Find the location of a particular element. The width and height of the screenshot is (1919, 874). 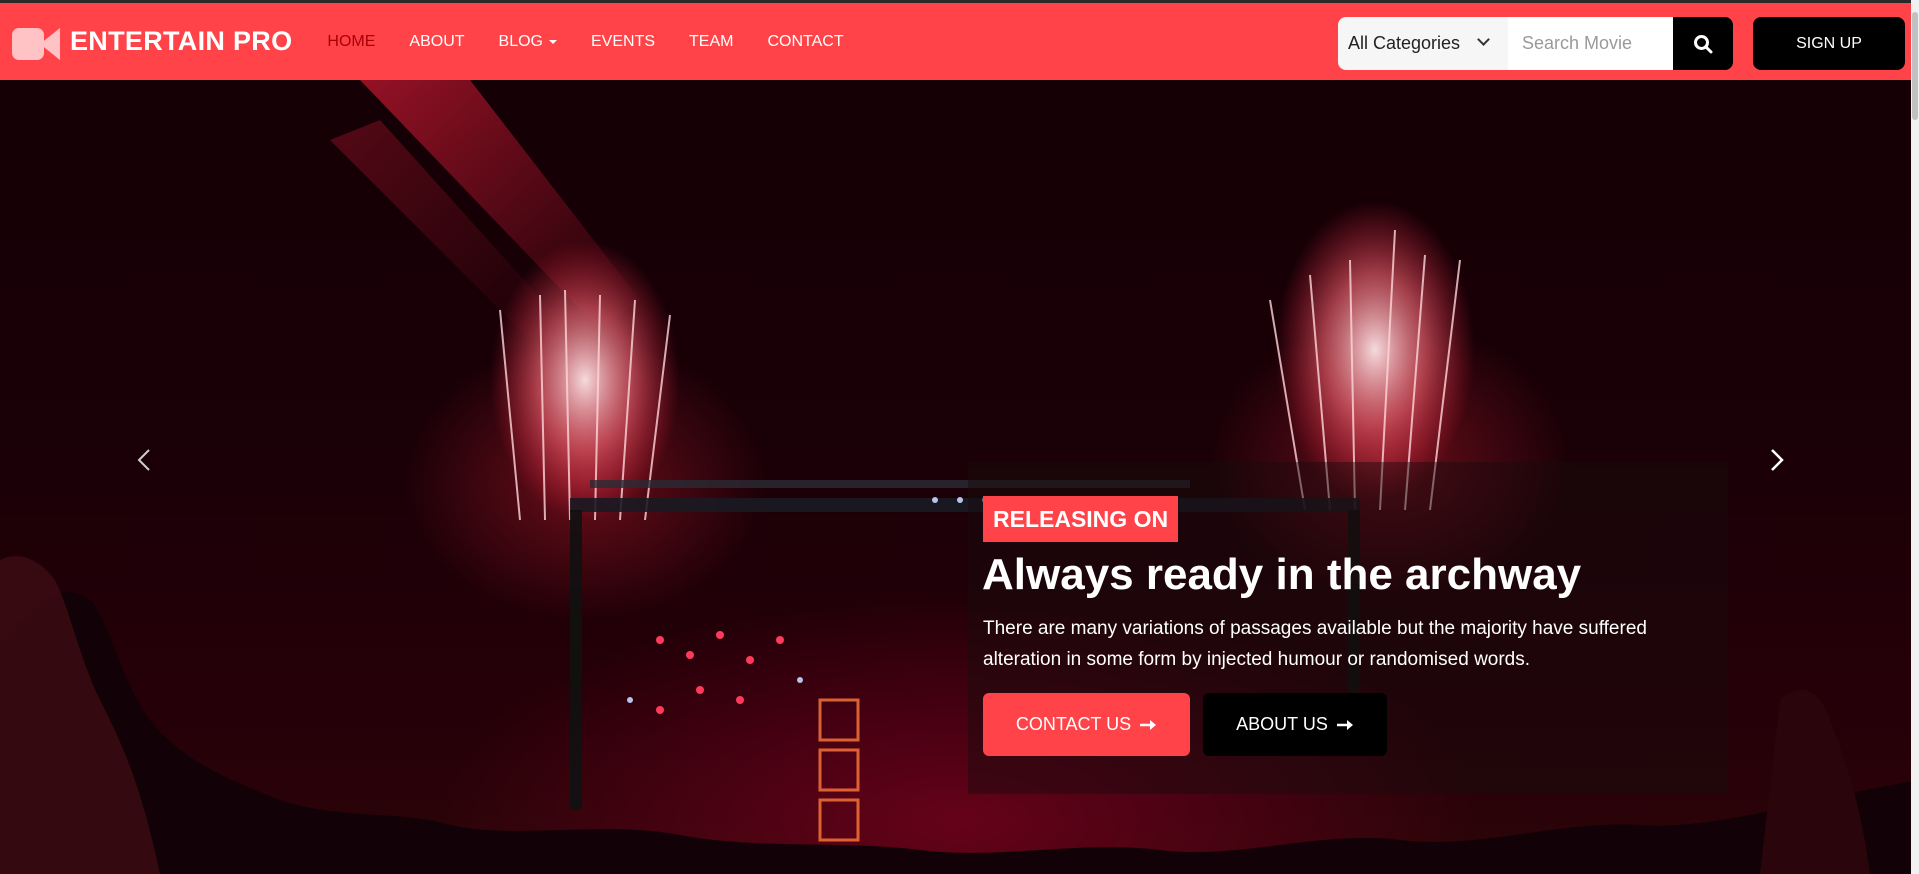

nav-item-about: ABOUT is located at coordinates (436, 42).